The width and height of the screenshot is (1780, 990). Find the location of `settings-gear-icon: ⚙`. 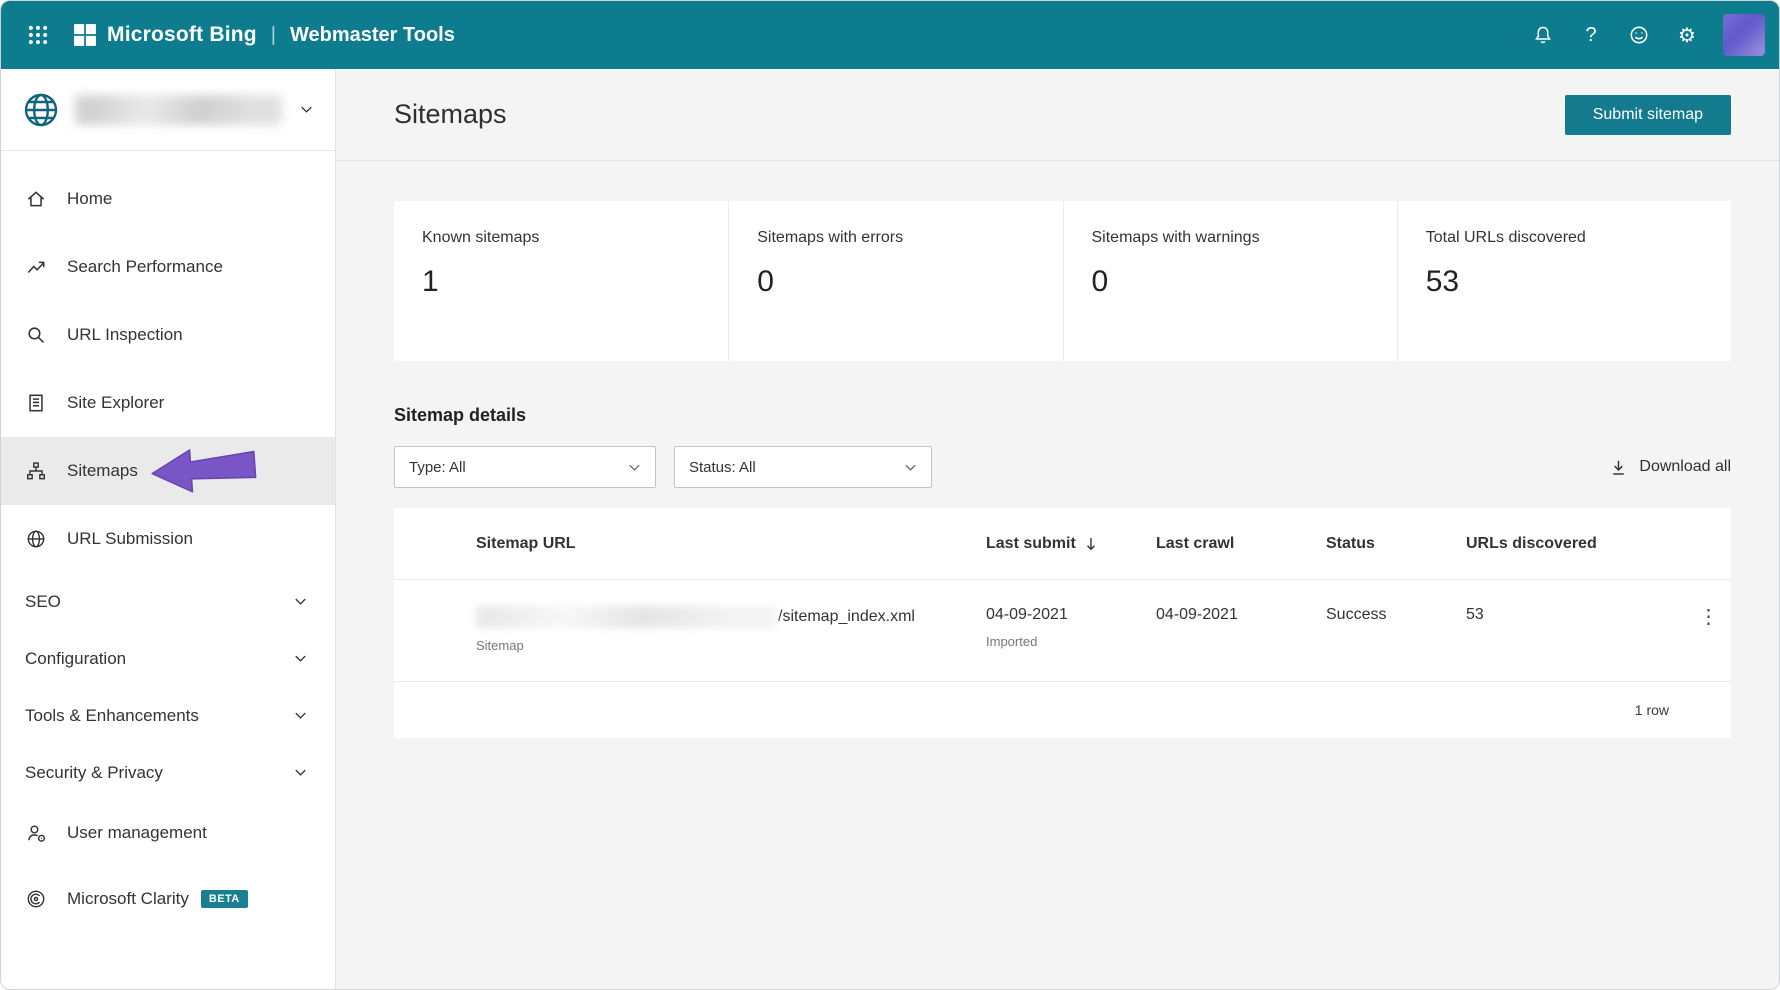

settings-gear-icon: ⚙ is located at coordinates (1687, 35).